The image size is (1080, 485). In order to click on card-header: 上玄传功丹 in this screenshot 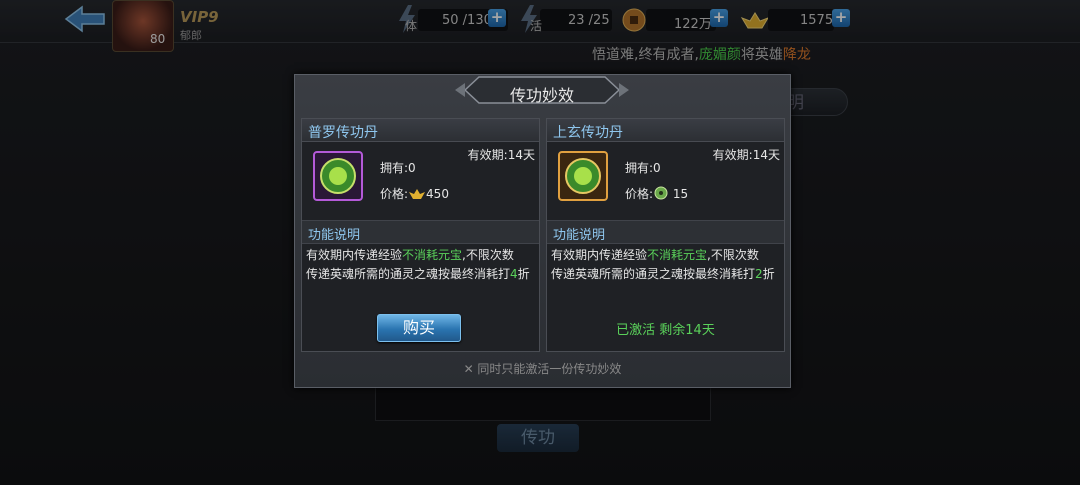, I will do `click(665, 130)`.